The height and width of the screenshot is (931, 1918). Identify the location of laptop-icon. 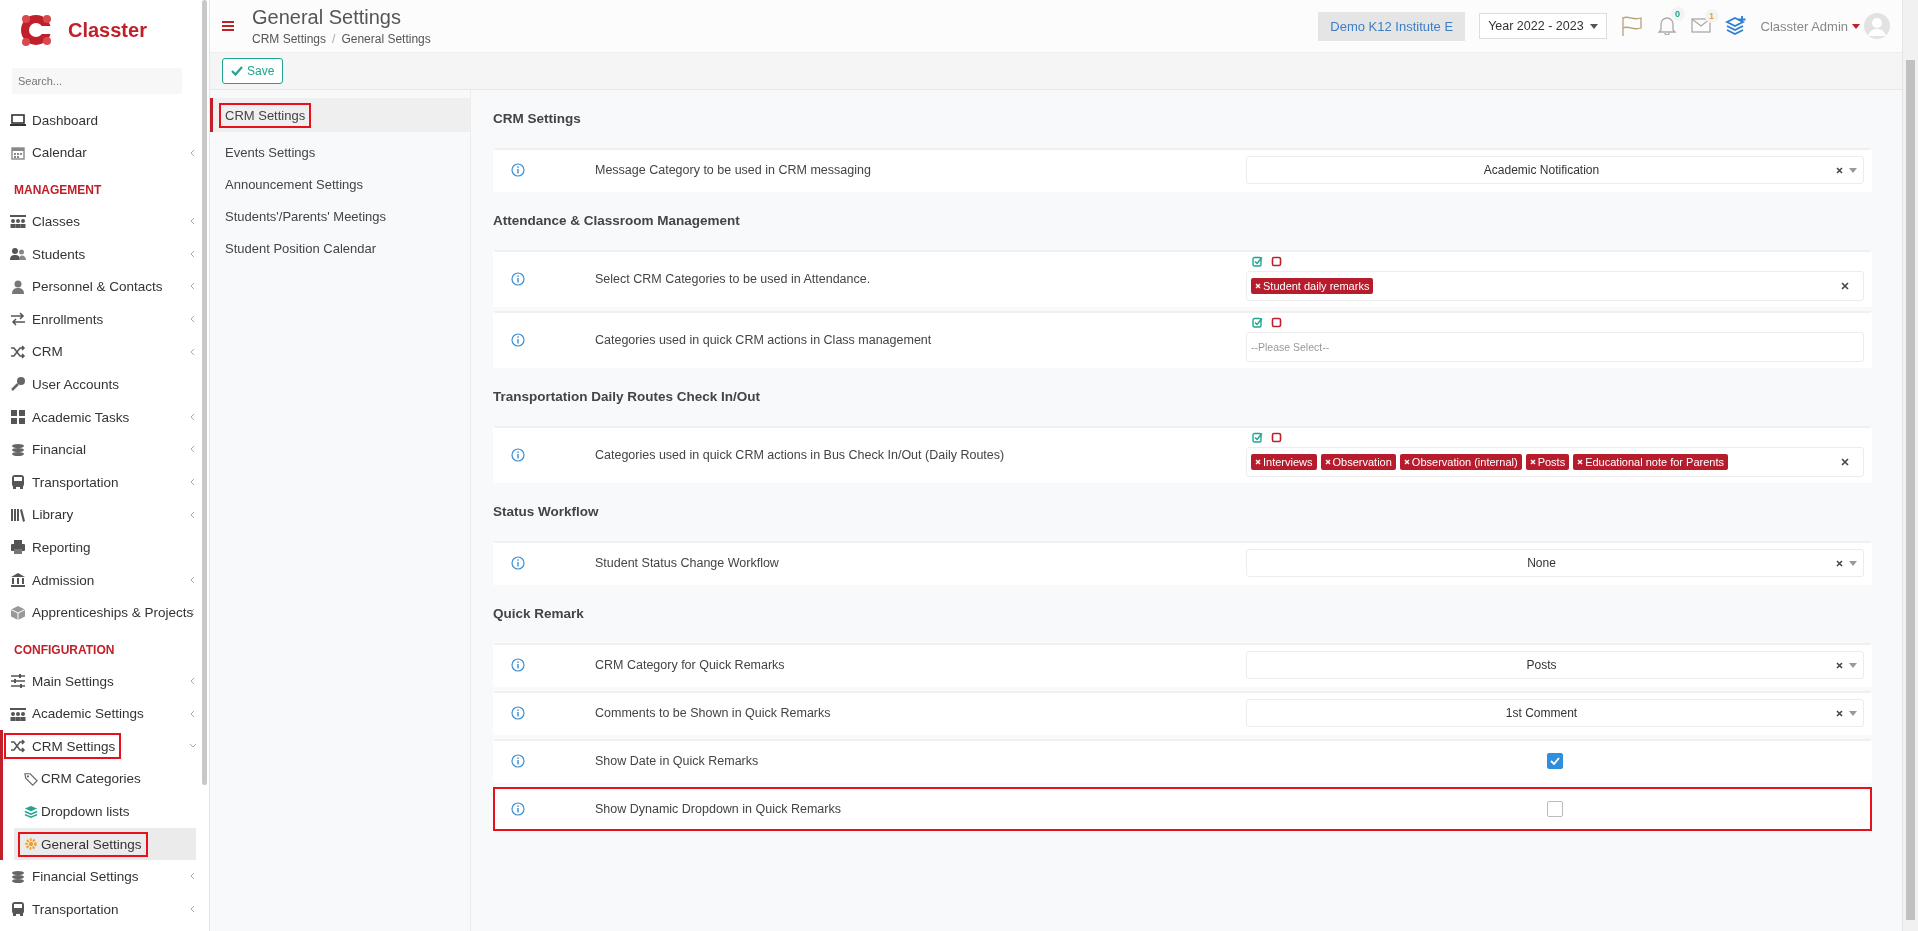
(18, 120).